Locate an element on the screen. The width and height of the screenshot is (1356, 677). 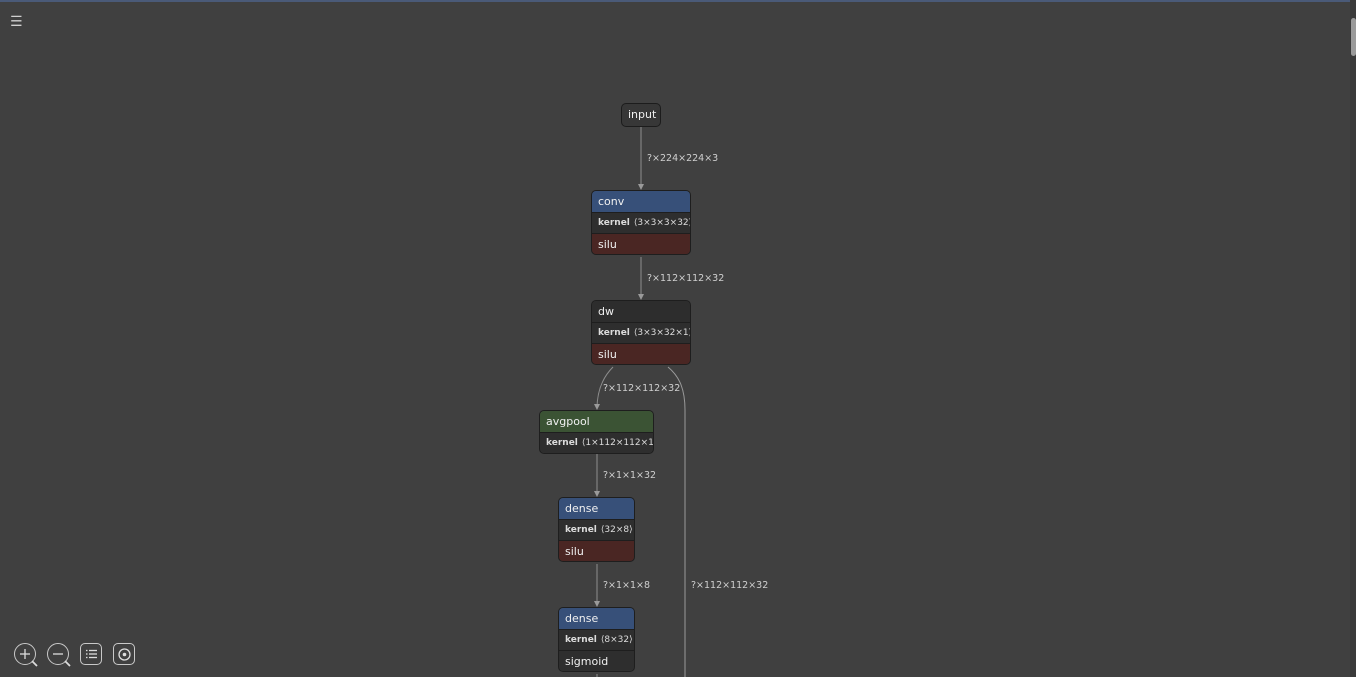
node-attribute: kernel ⟨8×32⟩ is located at coordinates (596, 639).